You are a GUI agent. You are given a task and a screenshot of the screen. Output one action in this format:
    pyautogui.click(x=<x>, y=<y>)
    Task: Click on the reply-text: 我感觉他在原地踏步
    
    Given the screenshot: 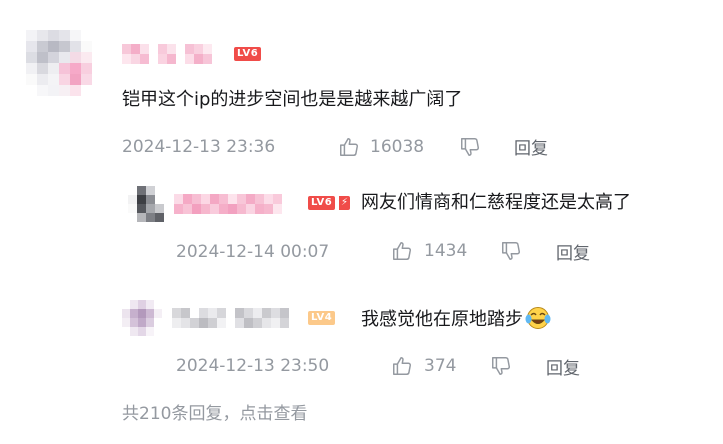 What is the action you would take?
    pyautogui.click(x=456, y=319)
    